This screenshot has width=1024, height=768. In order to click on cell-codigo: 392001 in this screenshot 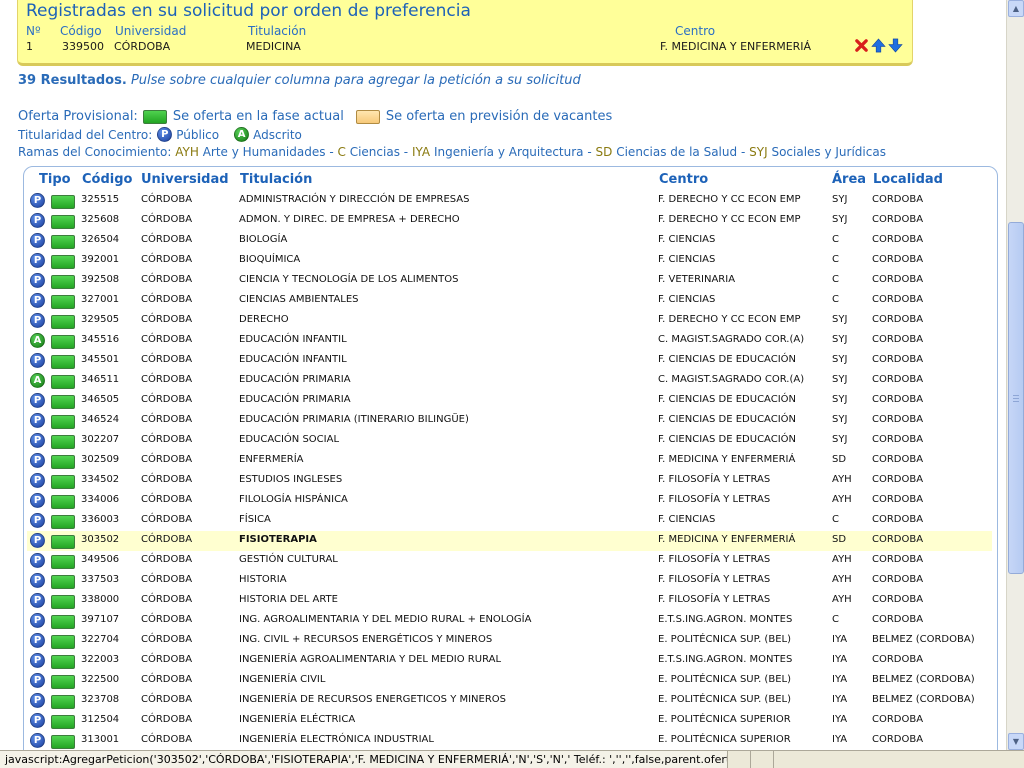, I will do `click(100, 259)`.